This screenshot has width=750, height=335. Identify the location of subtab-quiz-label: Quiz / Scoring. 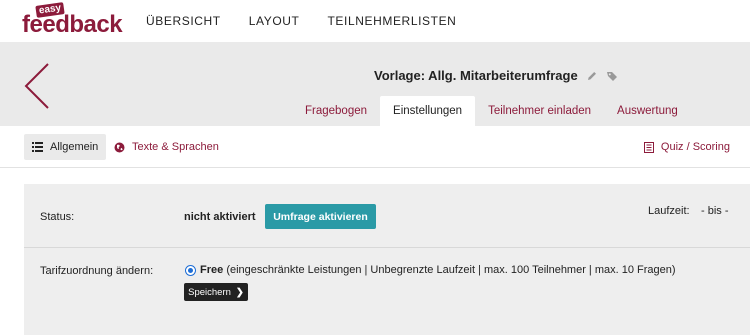
(695, 147).